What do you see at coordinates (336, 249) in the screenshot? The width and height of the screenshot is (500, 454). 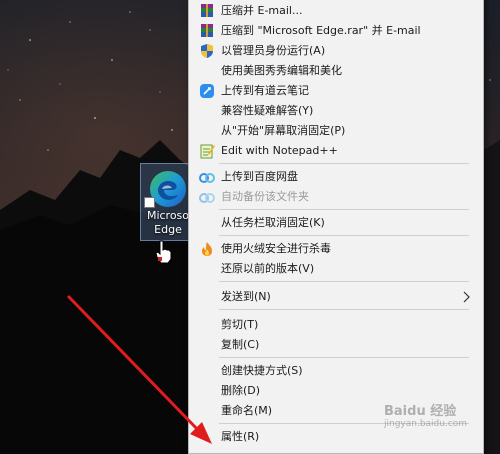 I see `menu-item-huorong-scan: 使用火绒安全进行杀毒` at bounding box center [336, 249].